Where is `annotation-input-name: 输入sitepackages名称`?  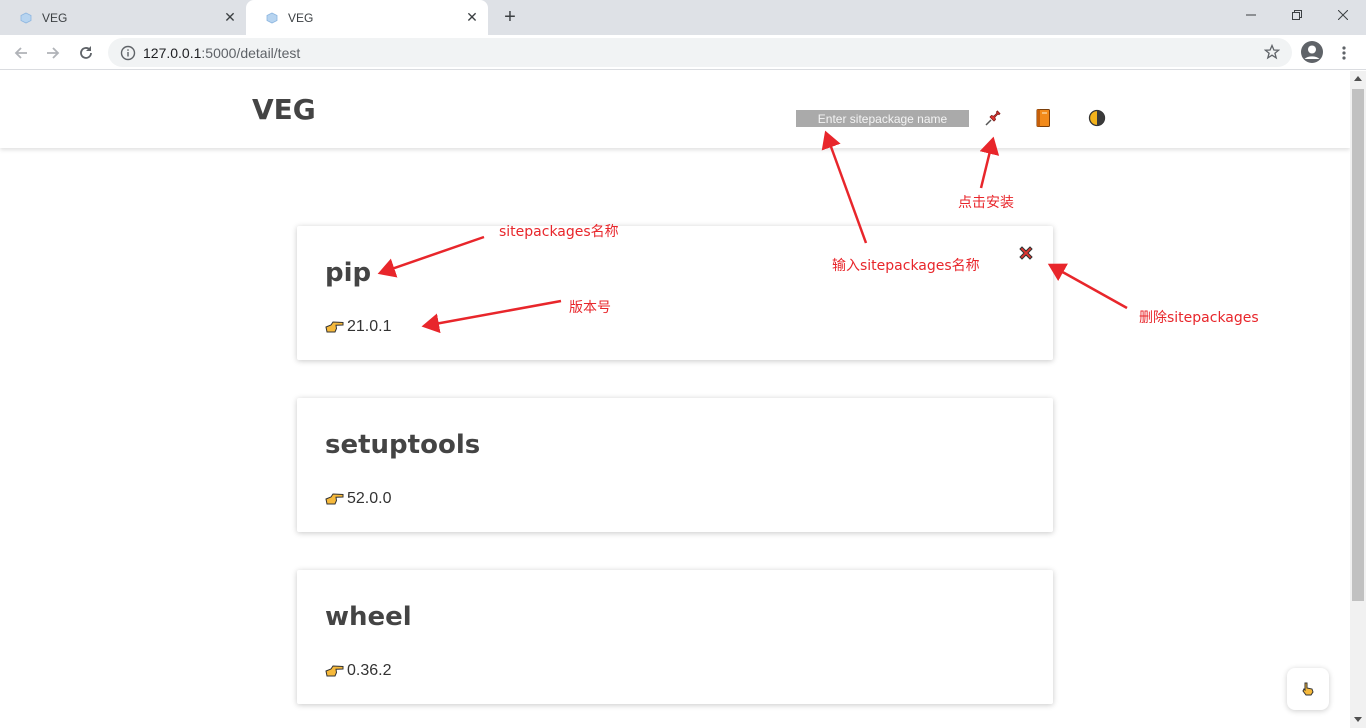
annotation-input-name: 输入sitepackages名称 is located at coordinates (906, 266).